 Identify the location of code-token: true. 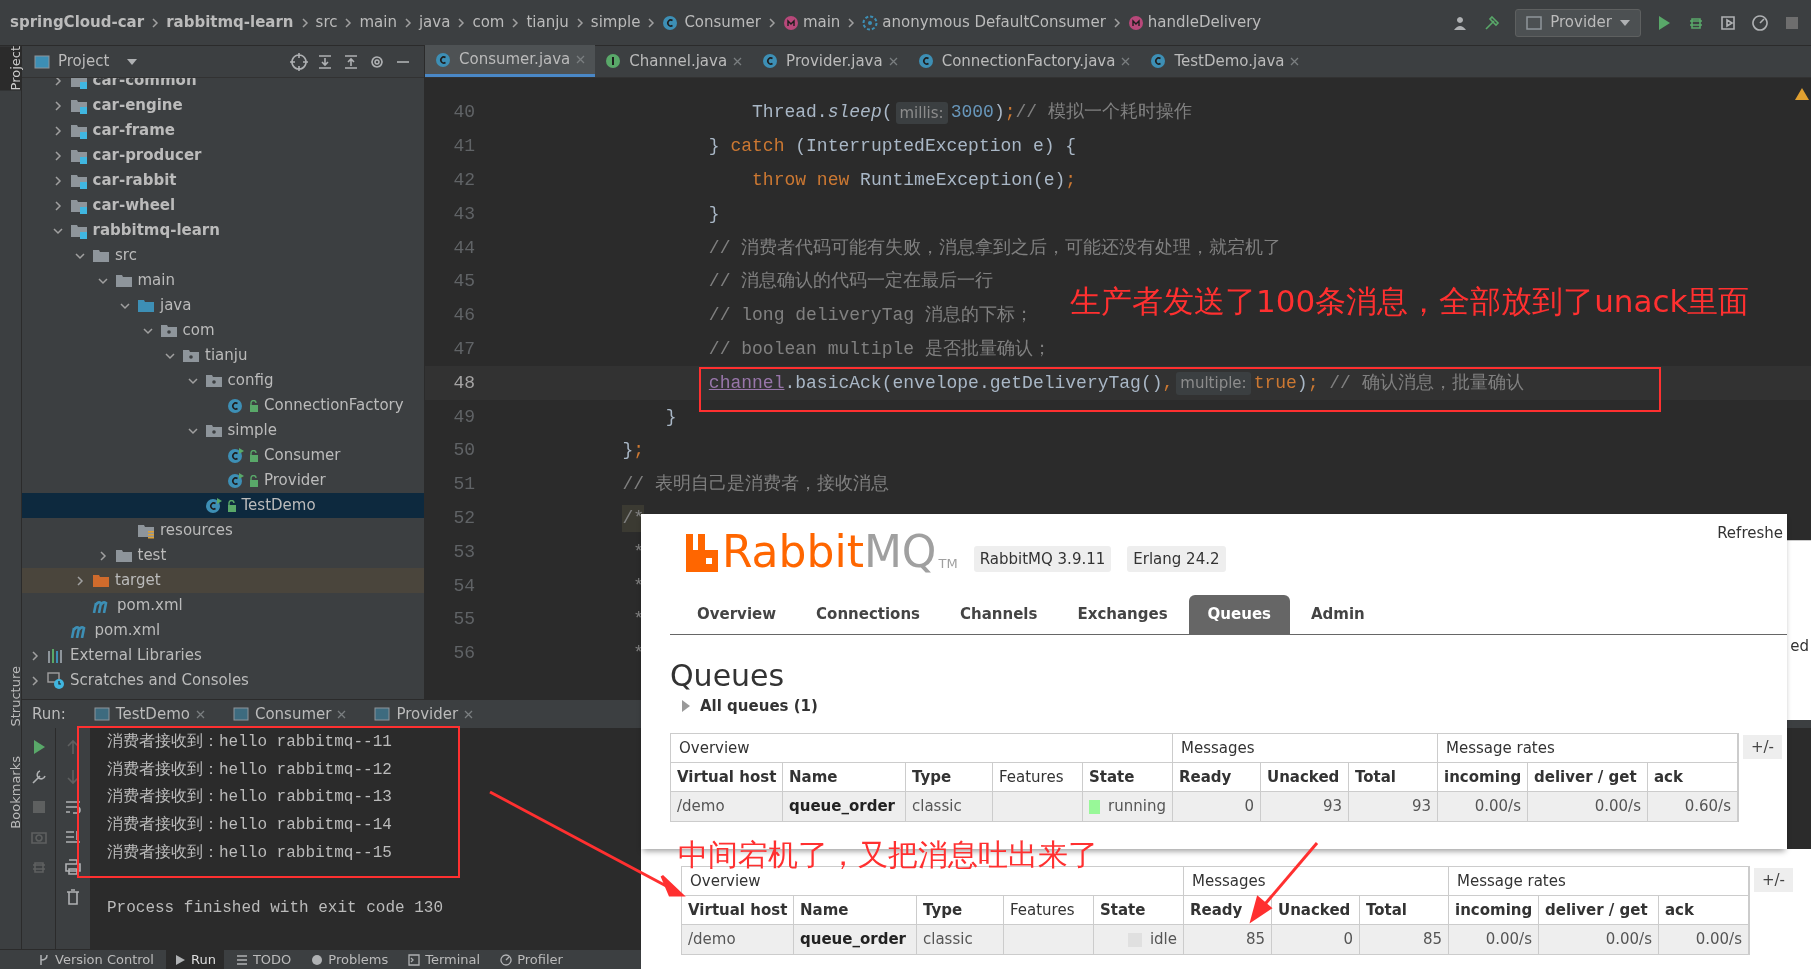
(1275, 383).